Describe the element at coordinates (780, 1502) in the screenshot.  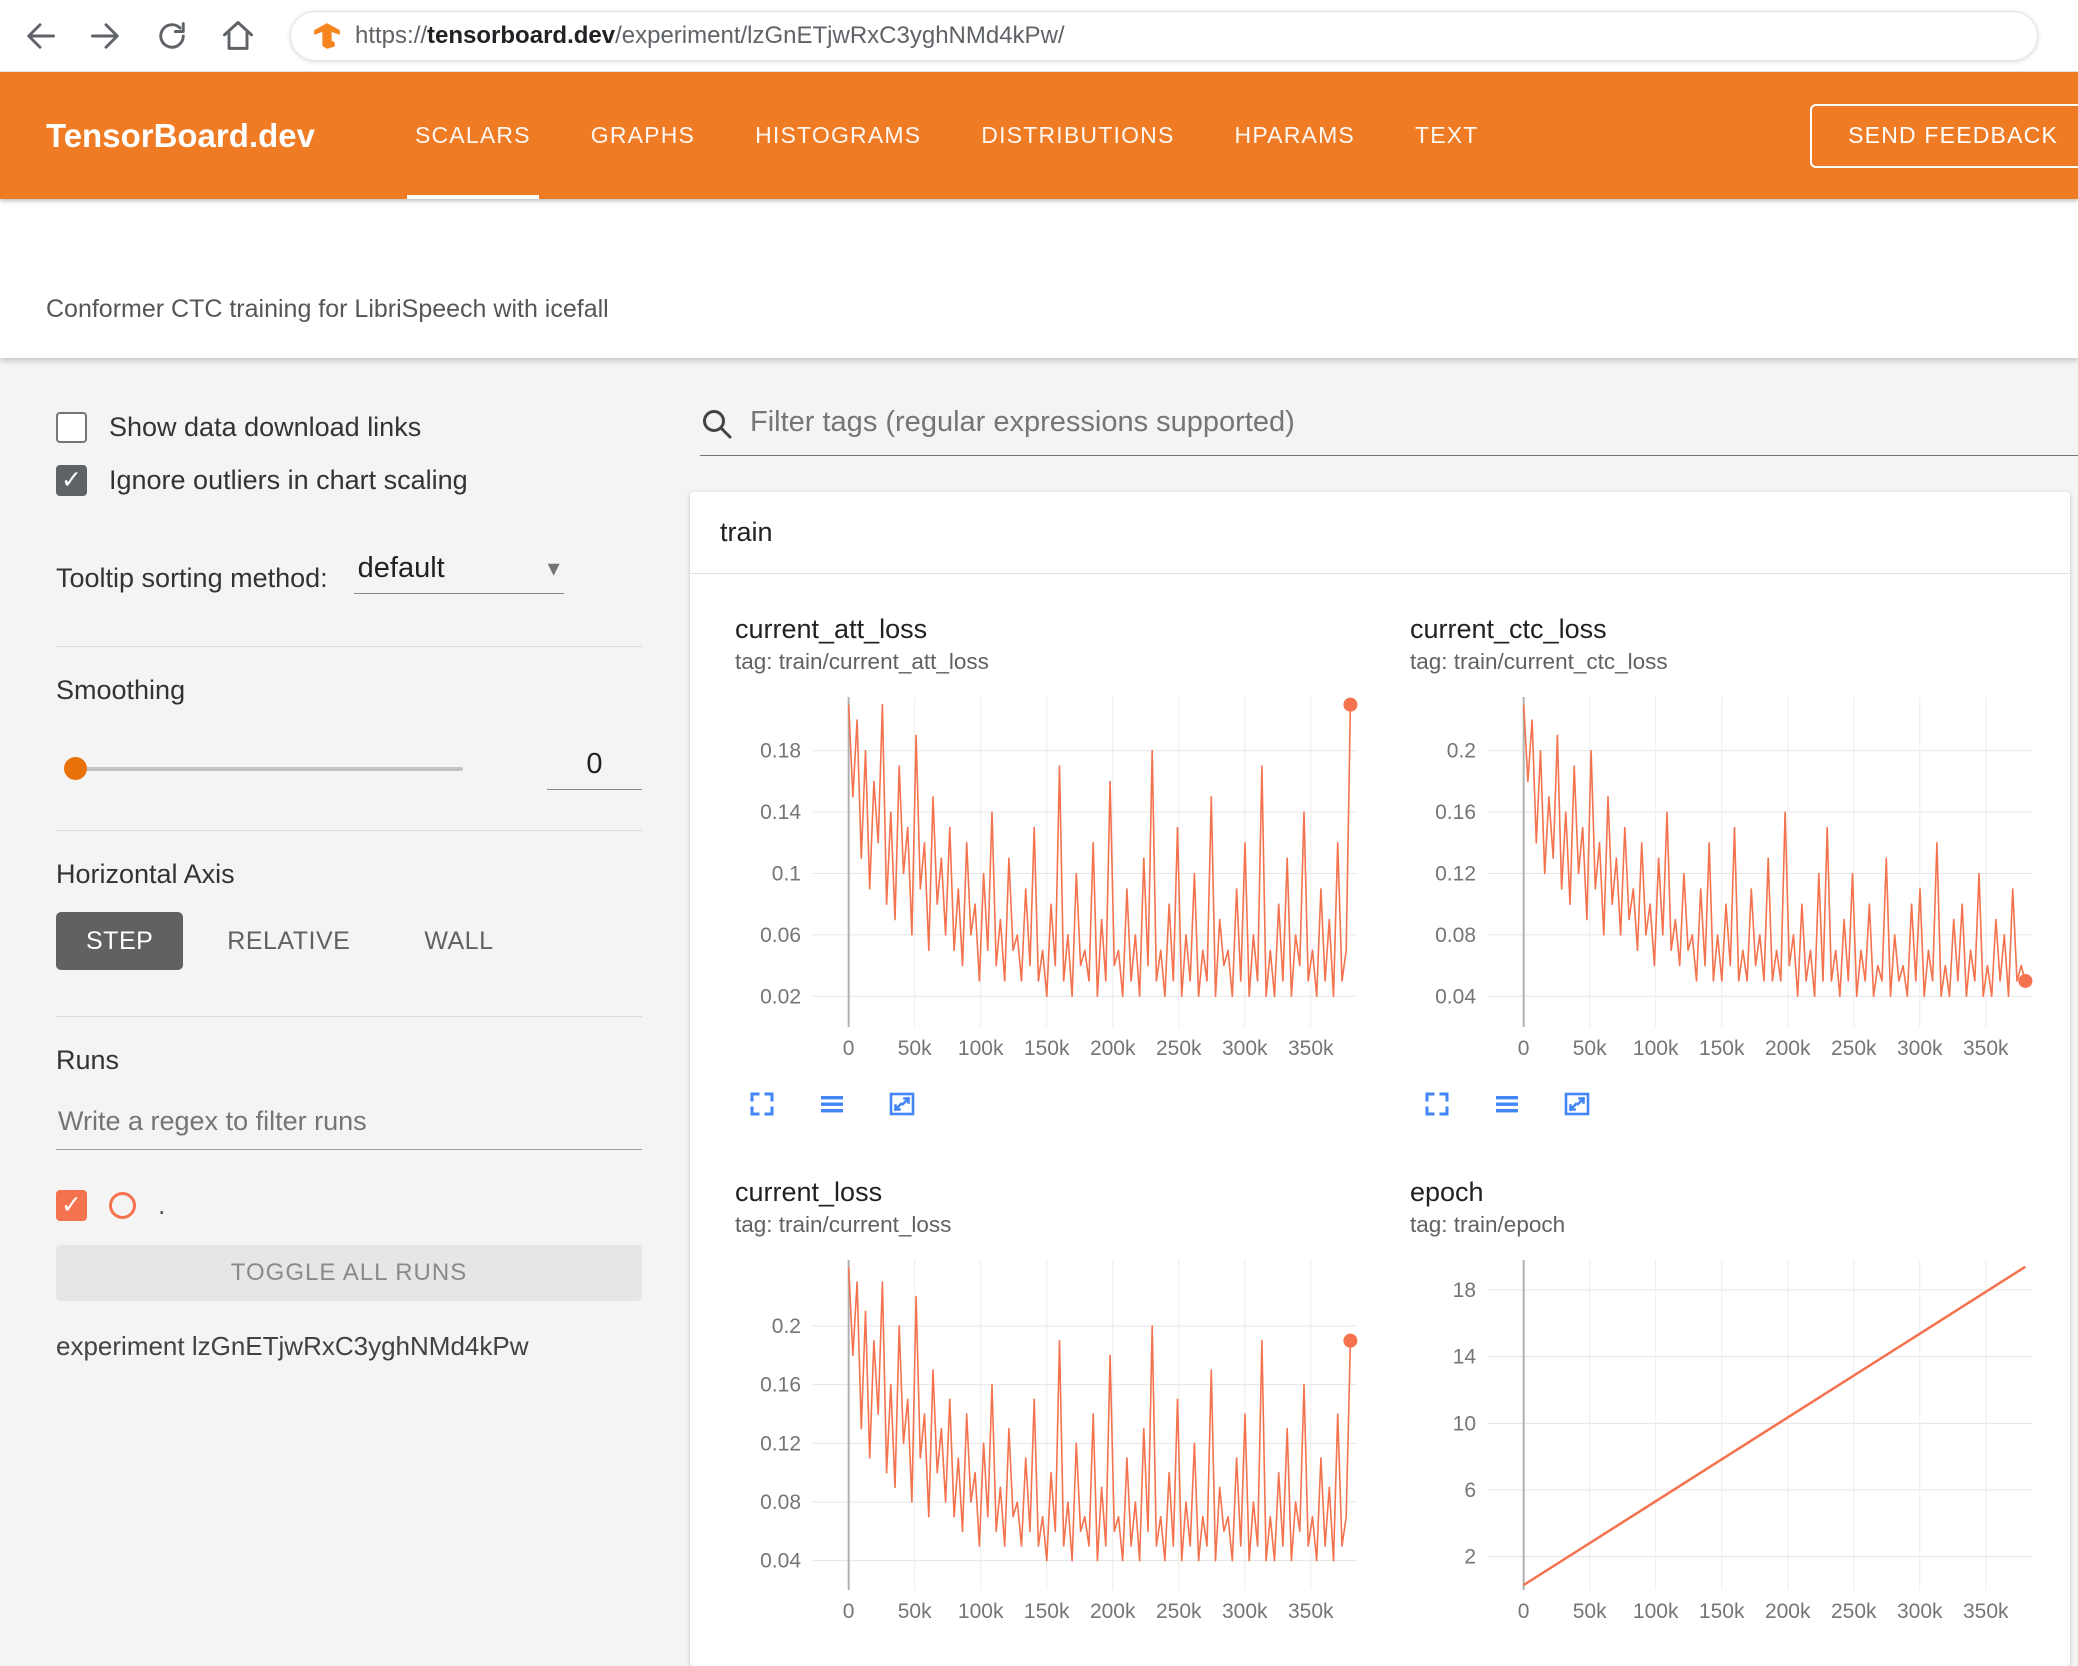
I see `svg-text: 0.08` at that location.